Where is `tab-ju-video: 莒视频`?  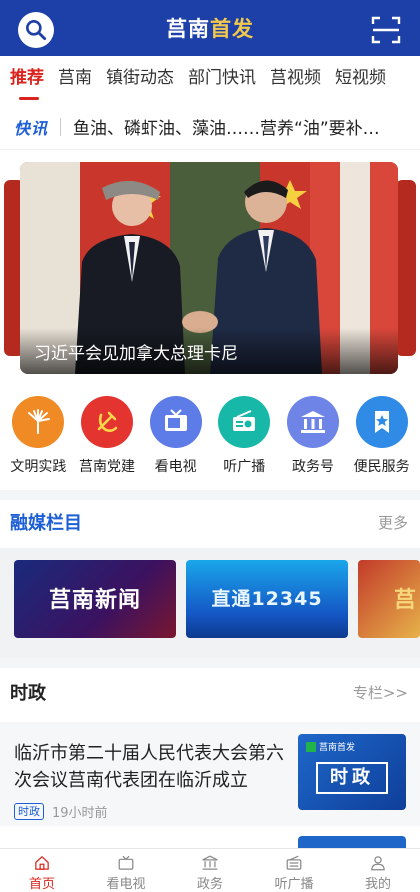 tab-ju-video: 莒视频 is located at coordinates (295, 79).